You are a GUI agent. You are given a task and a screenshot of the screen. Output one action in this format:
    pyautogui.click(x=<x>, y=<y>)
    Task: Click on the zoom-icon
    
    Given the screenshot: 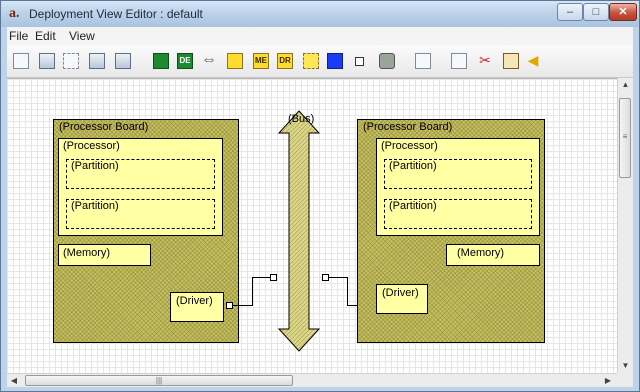 What is the action you would take?
    pyautogui.click(x=423, y=61)
    